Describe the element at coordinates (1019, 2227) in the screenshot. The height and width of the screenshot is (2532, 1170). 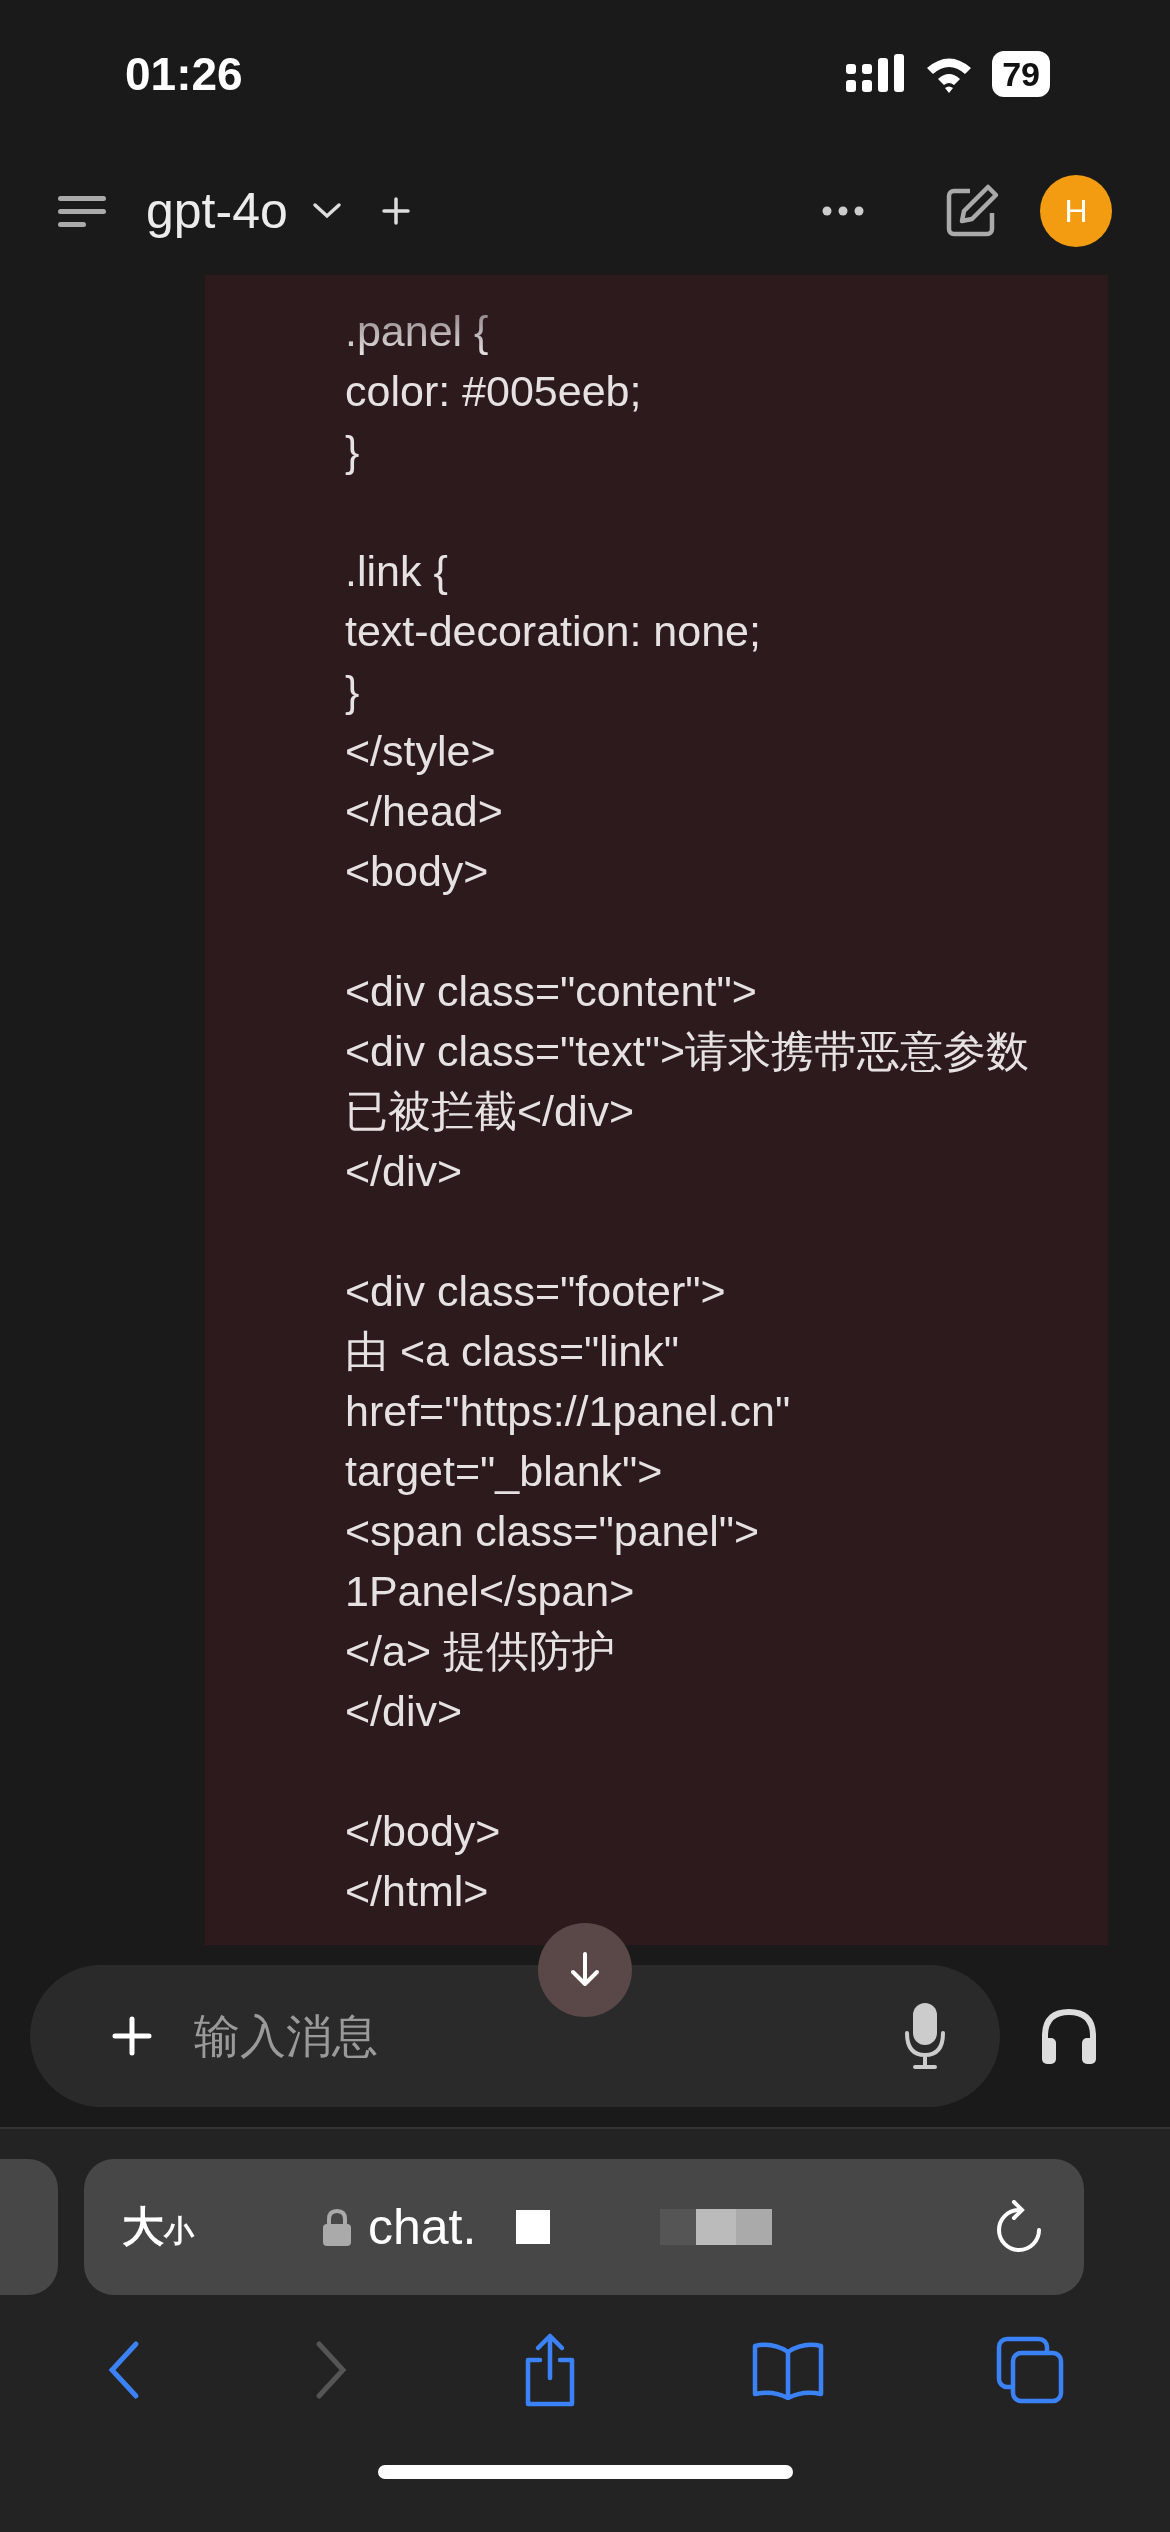
I see `reload-icon` at that location.